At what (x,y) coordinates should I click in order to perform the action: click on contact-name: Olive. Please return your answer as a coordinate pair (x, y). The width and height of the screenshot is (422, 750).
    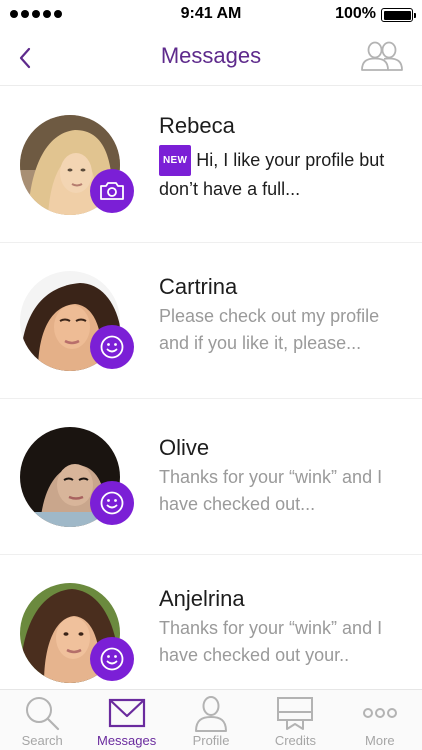
    Looking at the image, I should click on (184, 447).